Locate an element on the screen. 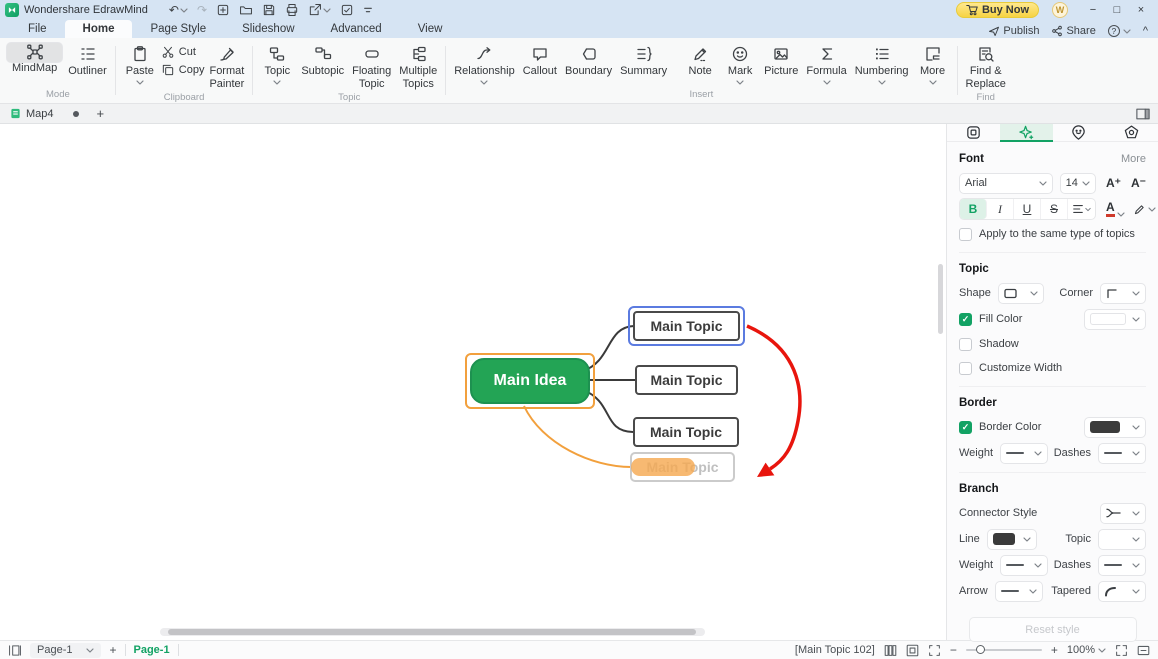 This screenshot has height=659, width=1158. save-button is located at coordinates (269, 10).